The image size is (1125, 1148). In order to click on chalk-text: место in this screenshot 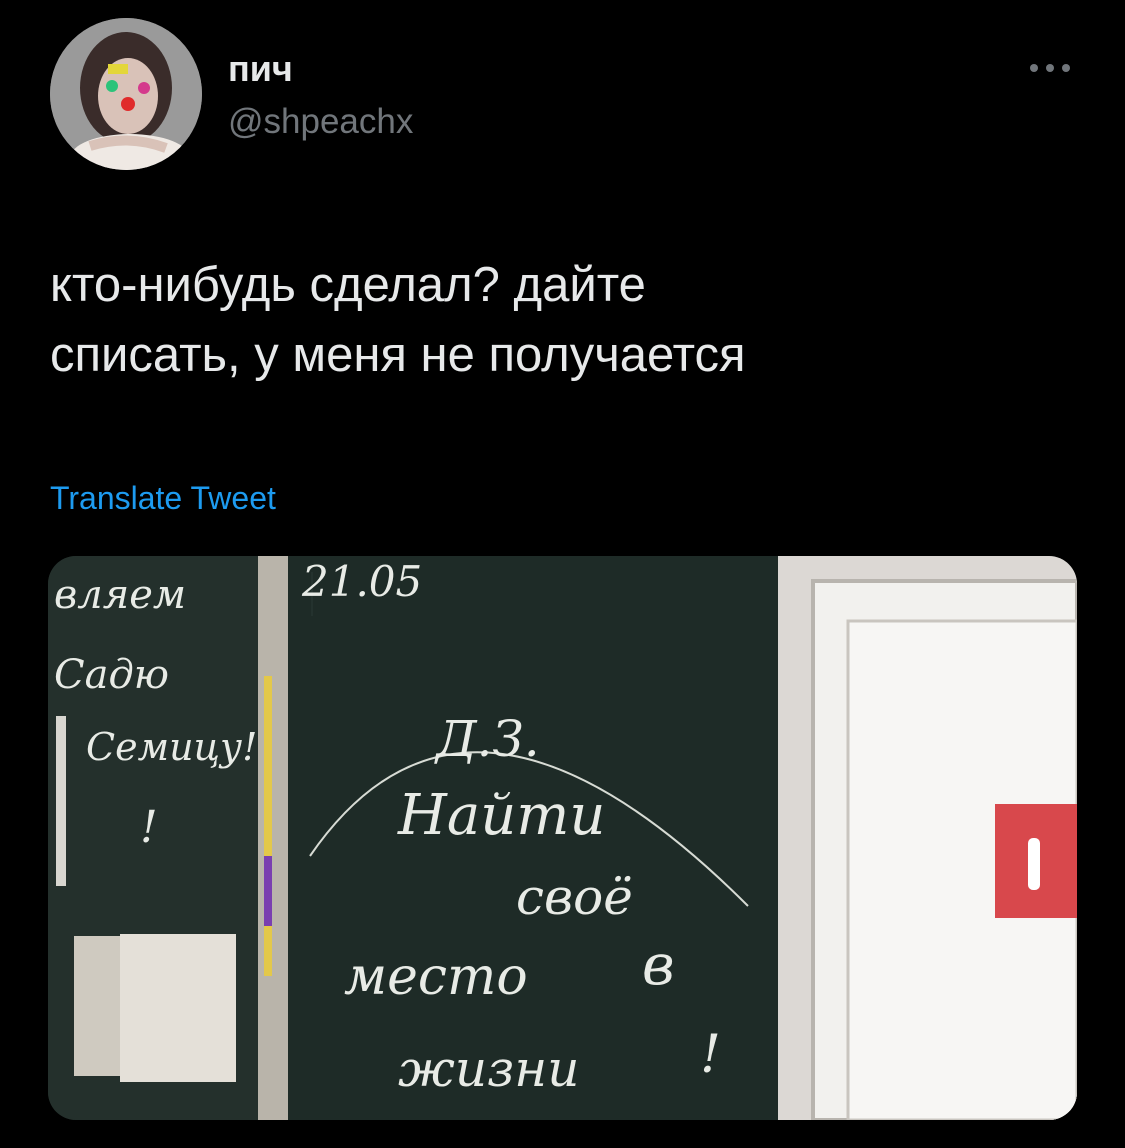, I will do `click(436, 977)`.